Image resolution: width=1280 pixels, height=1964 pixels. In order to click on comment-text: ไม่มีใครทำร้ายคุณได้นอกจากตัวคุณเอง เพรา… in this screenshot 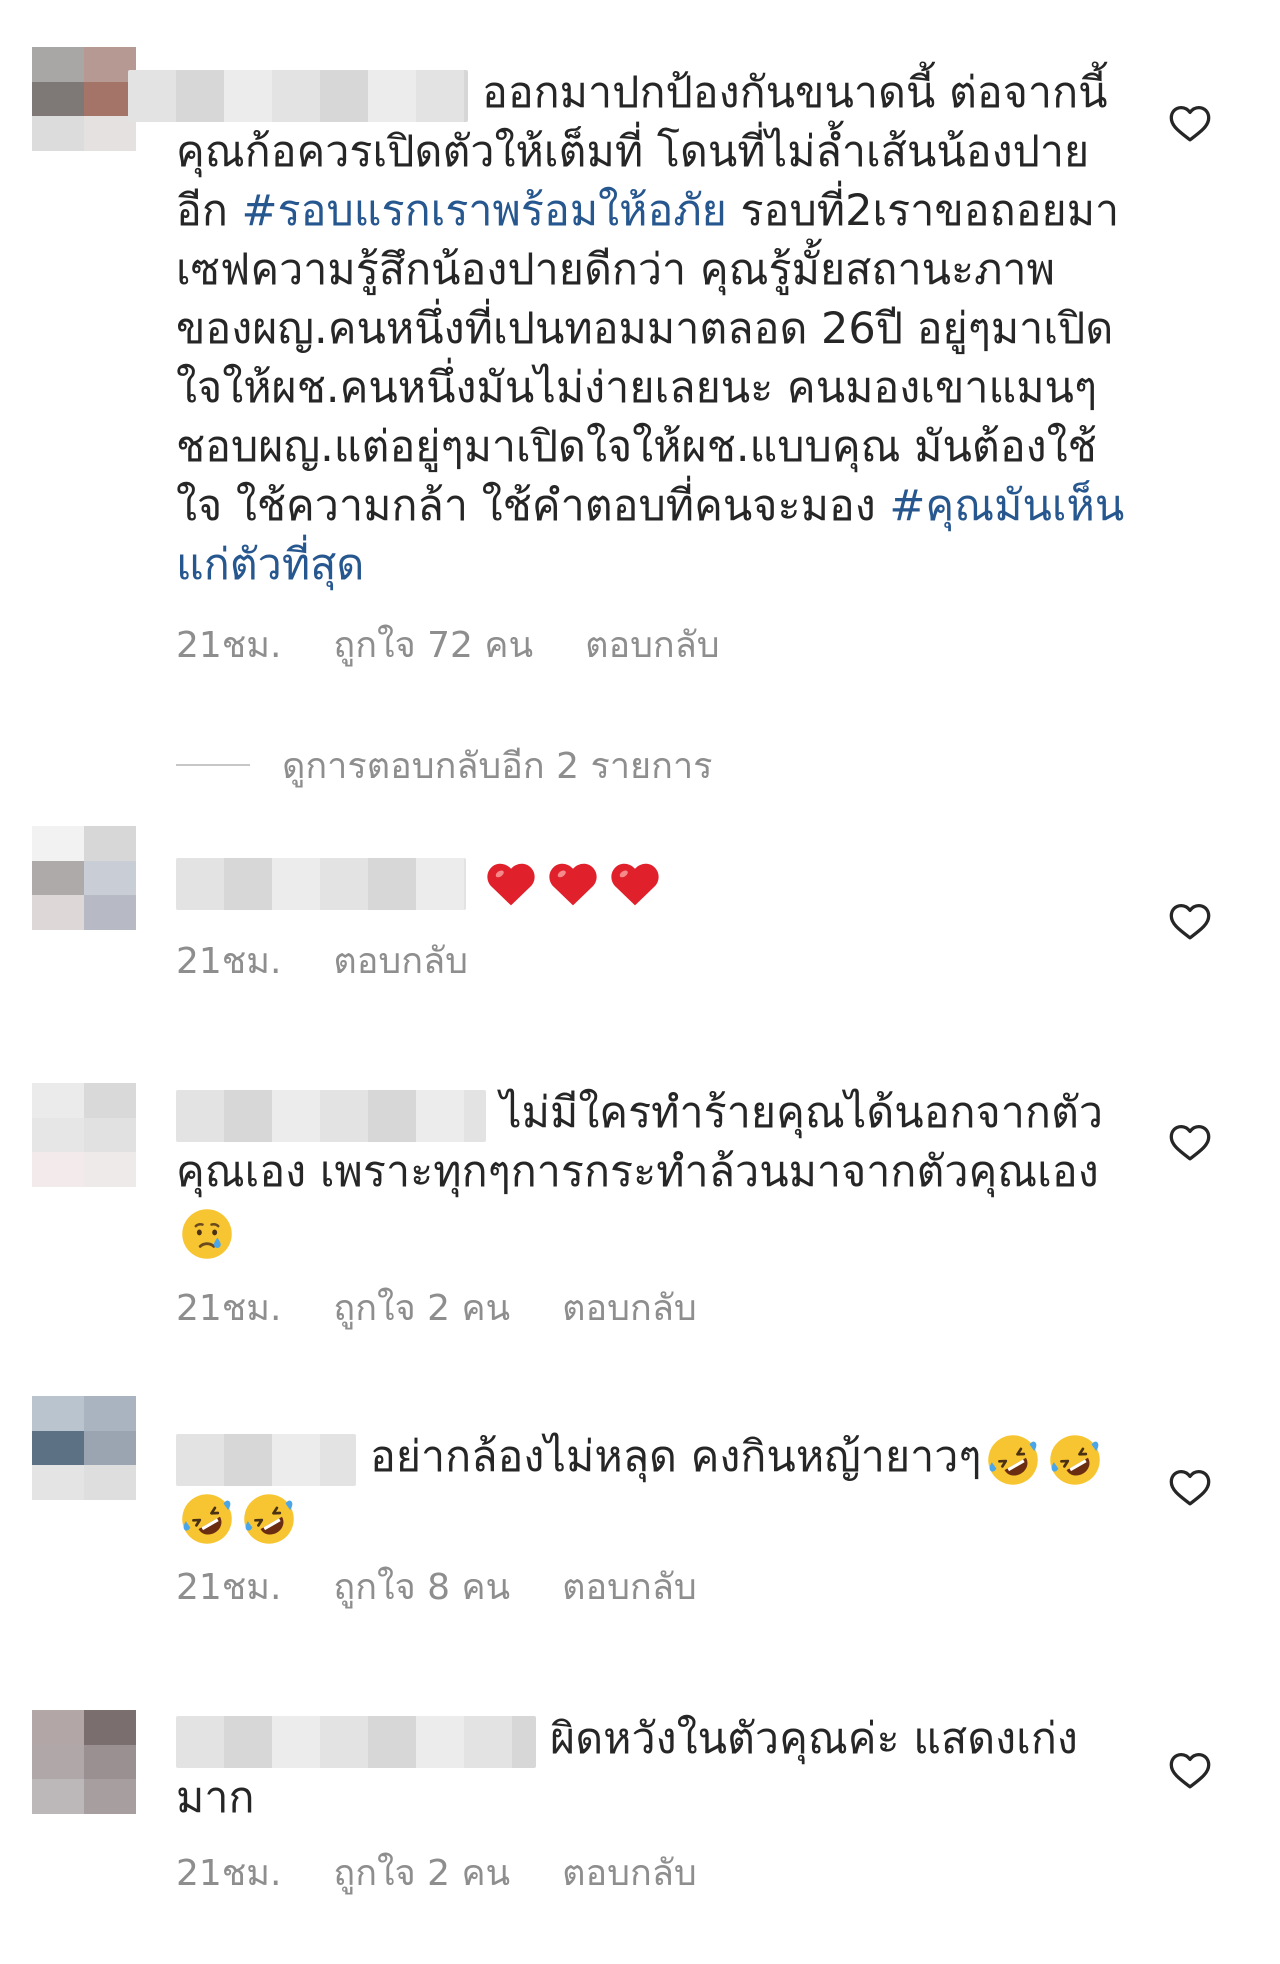, I will do `click(651, 1172)`.